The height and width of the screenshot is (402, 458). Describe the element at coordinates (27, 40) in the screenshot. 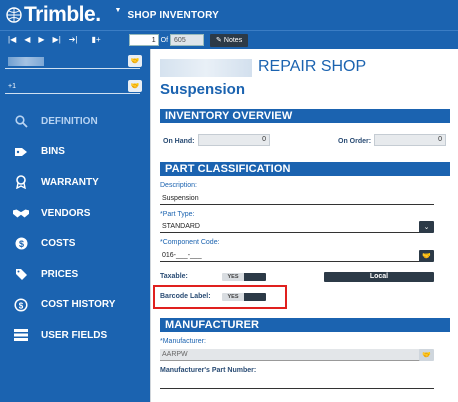

I see `previous-record-button: ◀` at that location.